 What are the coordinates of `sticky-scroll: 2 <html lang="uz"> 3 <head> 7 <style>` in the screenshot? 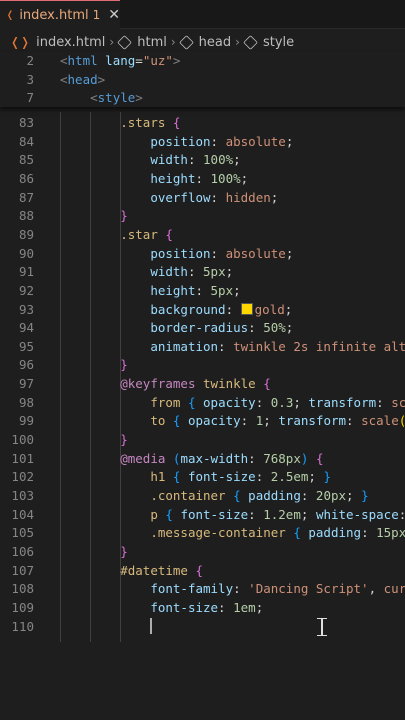 It's located at (202, 79).